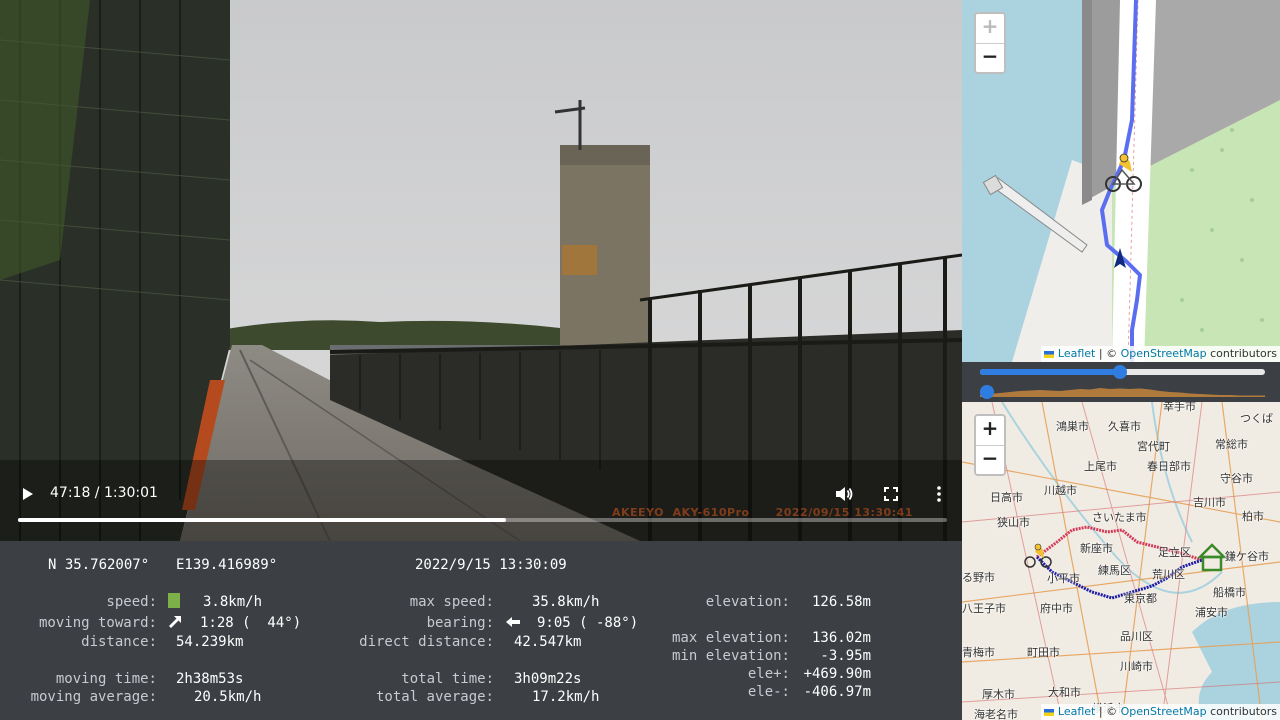 The image size is (1280, 720). What do you see at coordinates (984, 608) in the screenshot?
I see `city-label: 八王子市` at bounding box center [984, 608].